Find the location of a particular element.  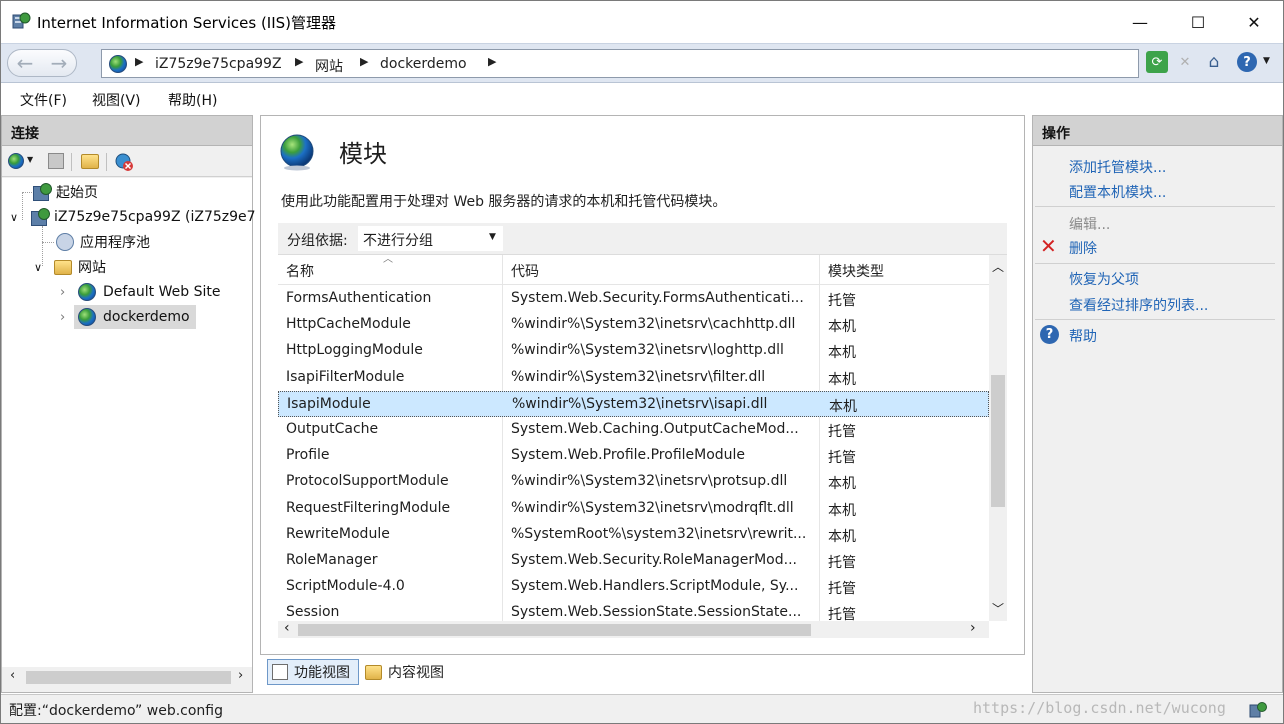

menu-help: 帮助(H) is located at coordinates (192, 100).